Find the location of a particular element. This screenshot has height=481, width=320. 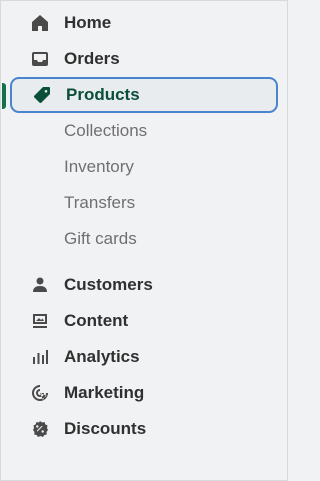

subnav-item-transfers: Transfers is located at coordinates (176, 203).